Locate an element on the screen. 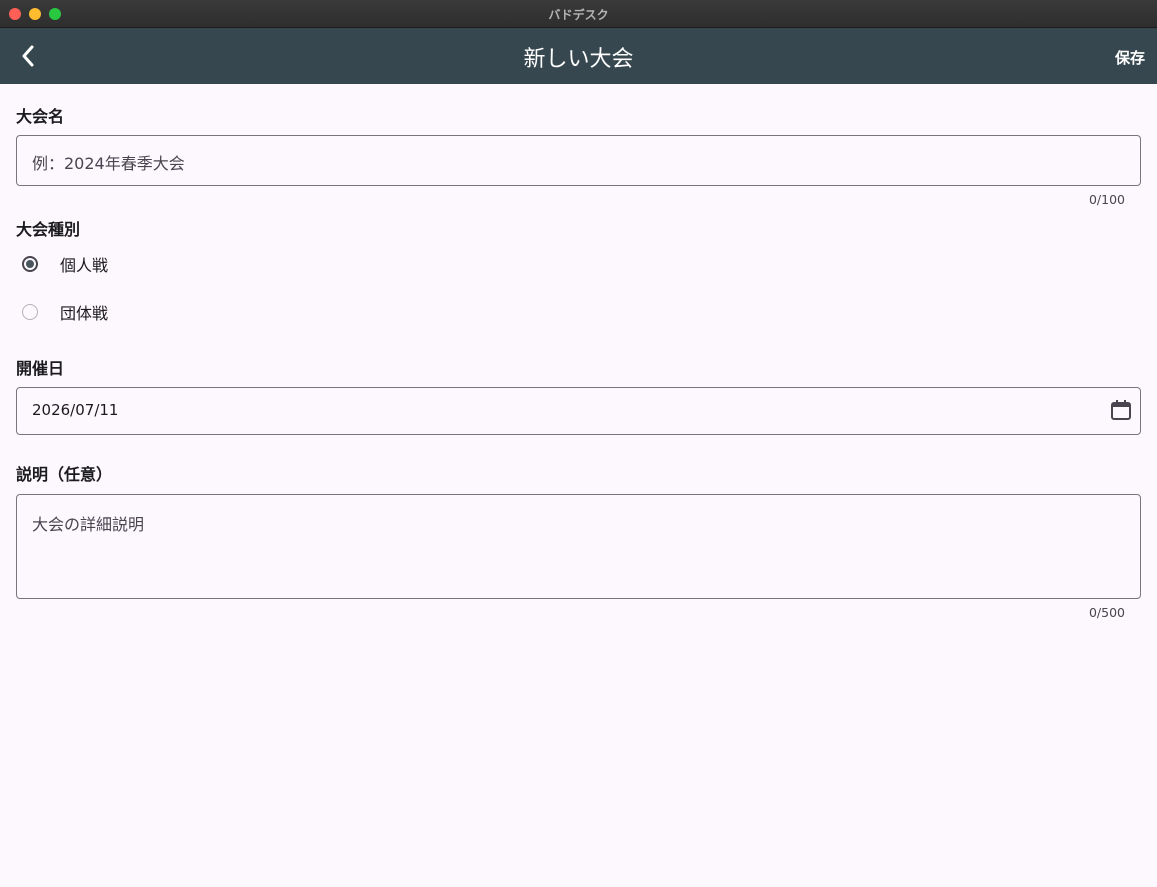 This screenshot has height=887, width=1157. radio-team: 団体戦 is located at coordinates (65, 312).